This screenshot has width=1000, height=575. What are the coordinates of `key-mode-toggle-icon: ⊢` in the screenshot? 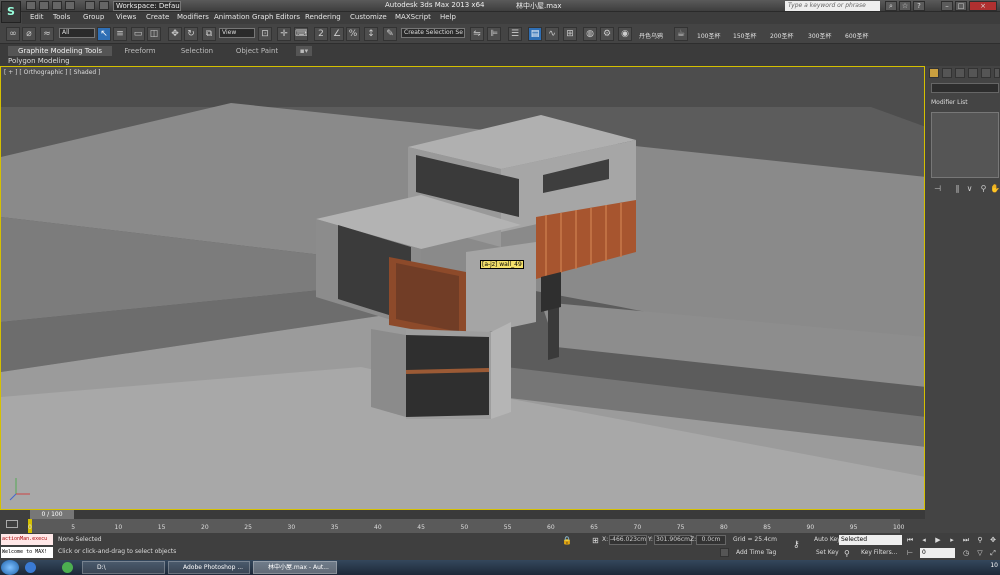 It's located at (910, 553).